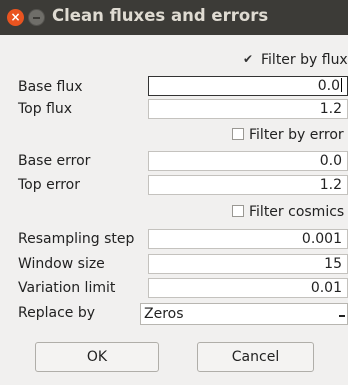 This screenshot has height=385, width=348. I want to click on text-caret, so click(341, 85).